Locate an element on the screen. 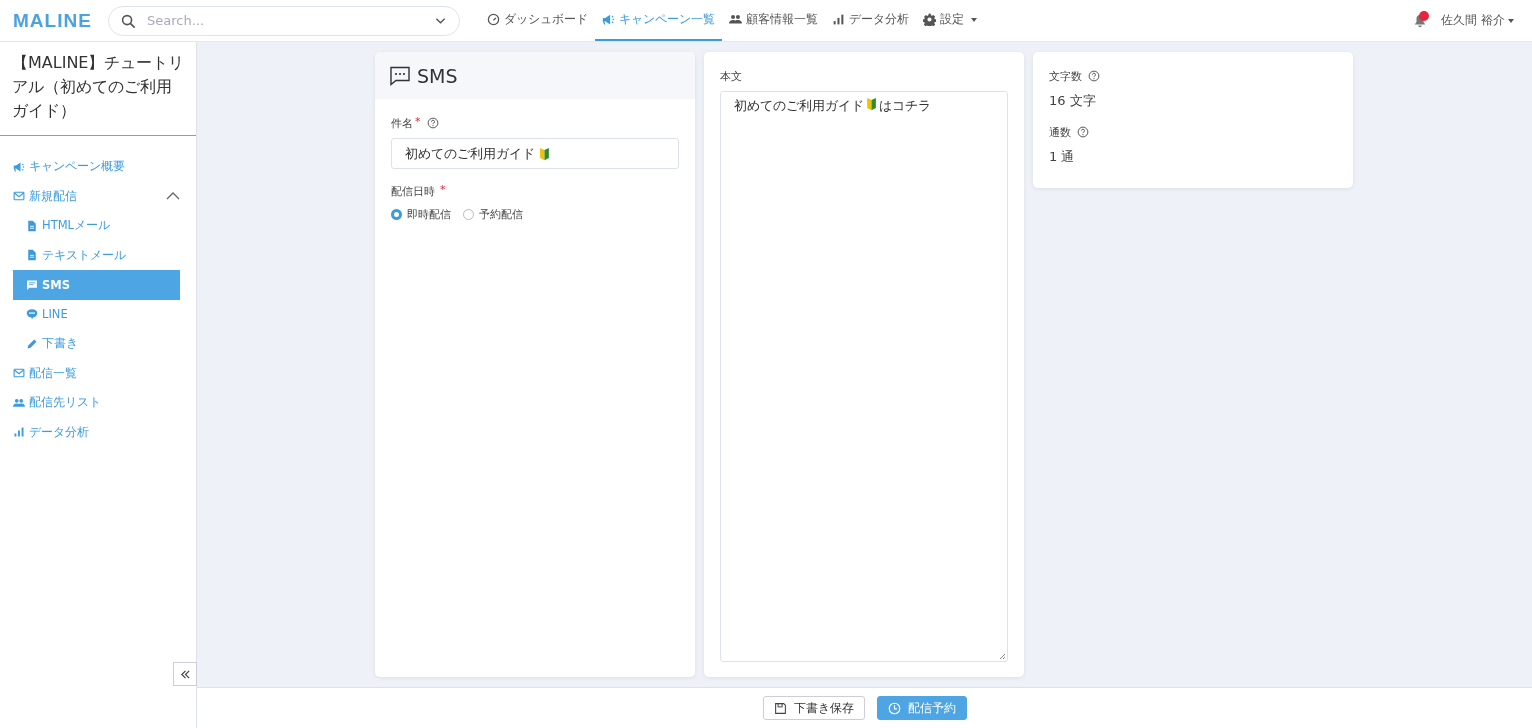 Image resolution: width=1532 pixels, height=728 pixels. sidebar-item: キャンペーン概要 is located at coordinates (96, 167).